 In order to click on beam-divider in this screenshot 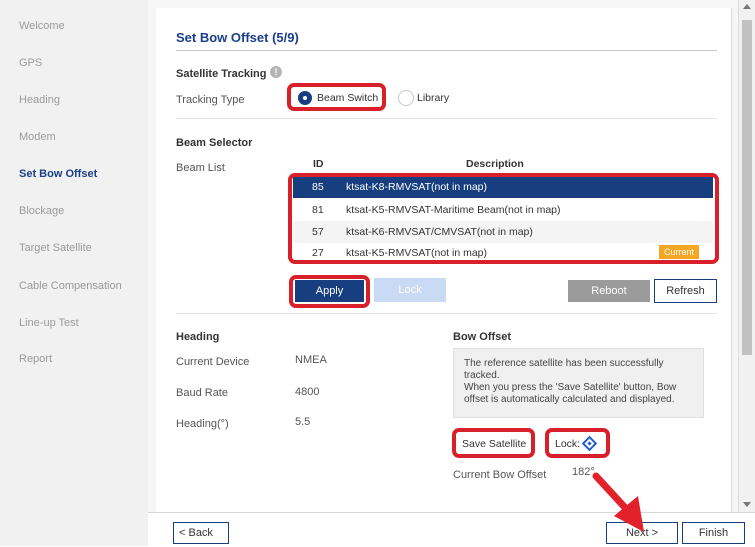, I will do `click(446, 313)`.